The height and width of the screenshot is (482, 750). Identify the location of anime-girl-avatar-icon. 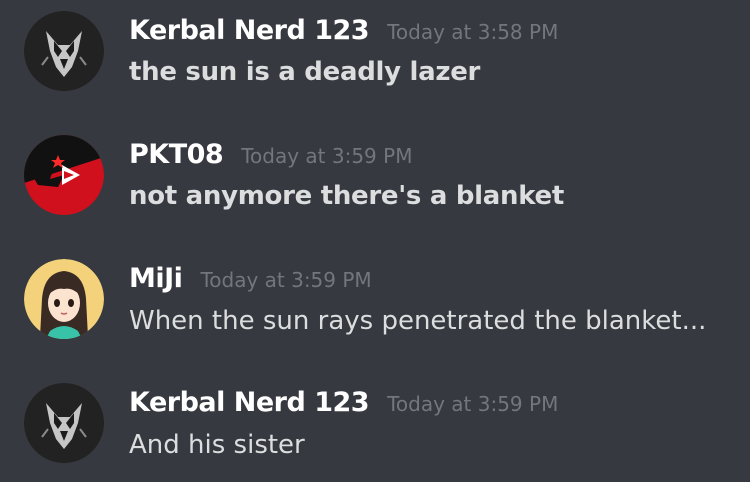
(64, 299).